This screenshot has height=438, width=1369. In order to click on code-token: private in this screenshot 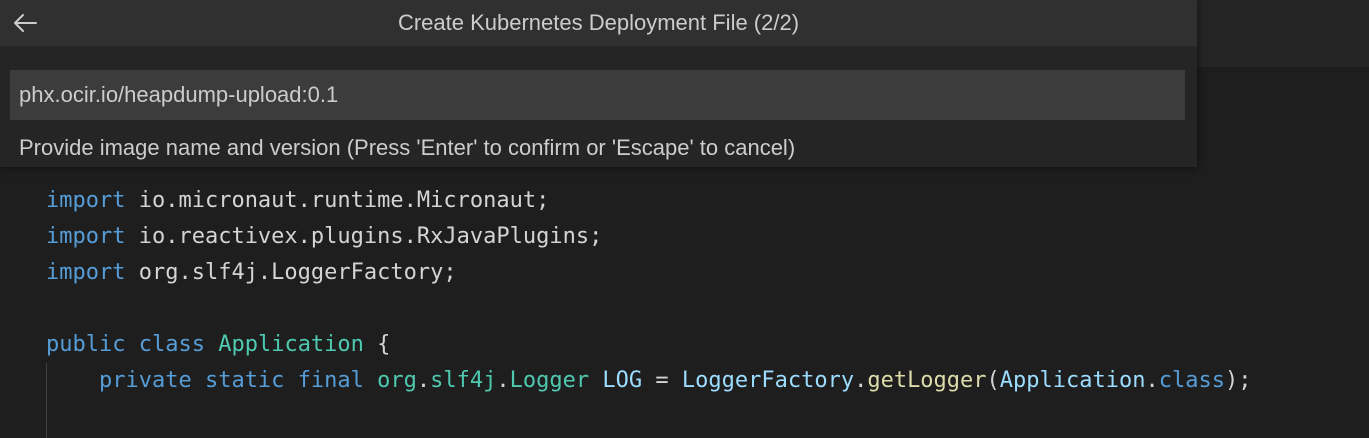, I will do `click(145, 380)`.